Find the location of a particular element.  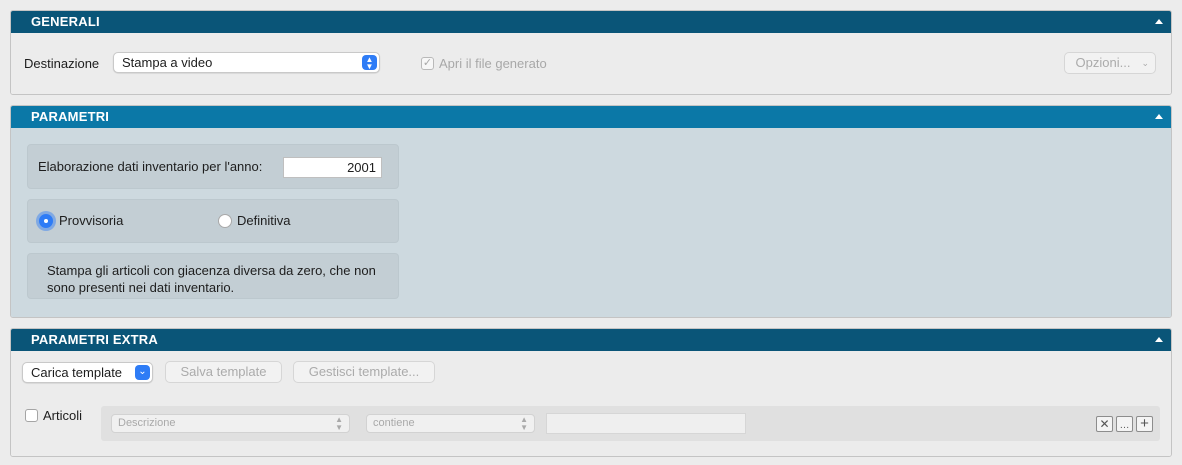

destination-value: Stampa a video is located at coordinates (167, 62).